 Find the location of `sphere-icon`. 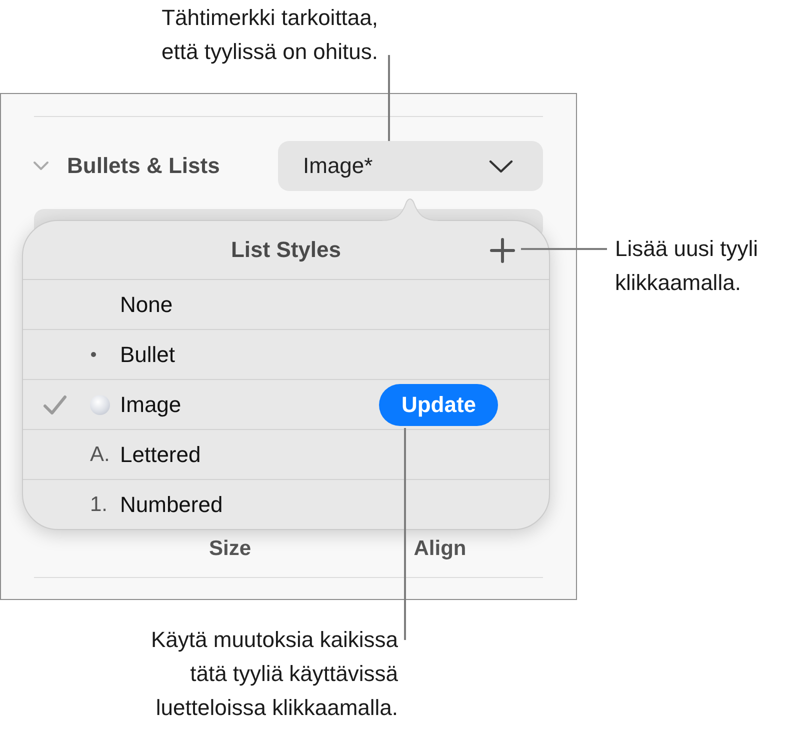

sphere-icon is located at coordinates (100, 404).